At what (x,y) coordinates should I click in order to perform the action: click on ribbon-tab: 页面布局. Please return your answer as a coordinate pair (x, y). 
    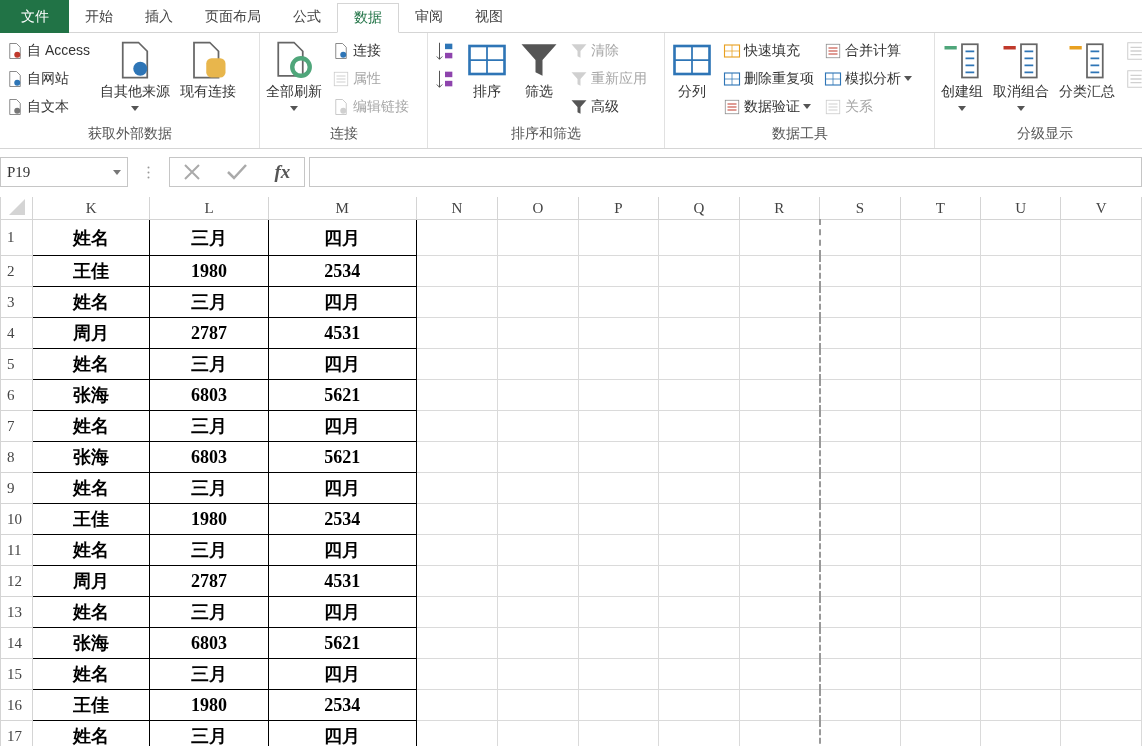
    Looking at the image, I should click on (233, 16).